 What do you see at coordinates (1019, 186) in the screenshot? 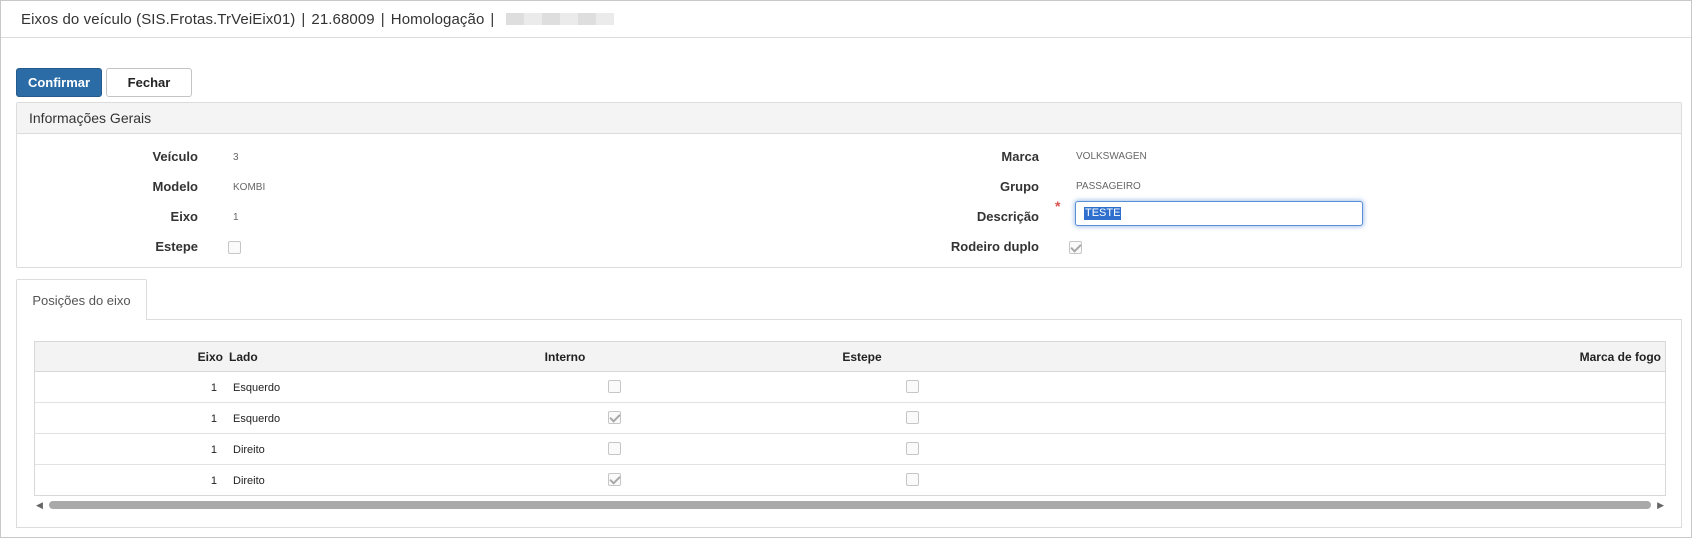
I see `grupo-label: Grupo` at bounding box center [1019, 186].